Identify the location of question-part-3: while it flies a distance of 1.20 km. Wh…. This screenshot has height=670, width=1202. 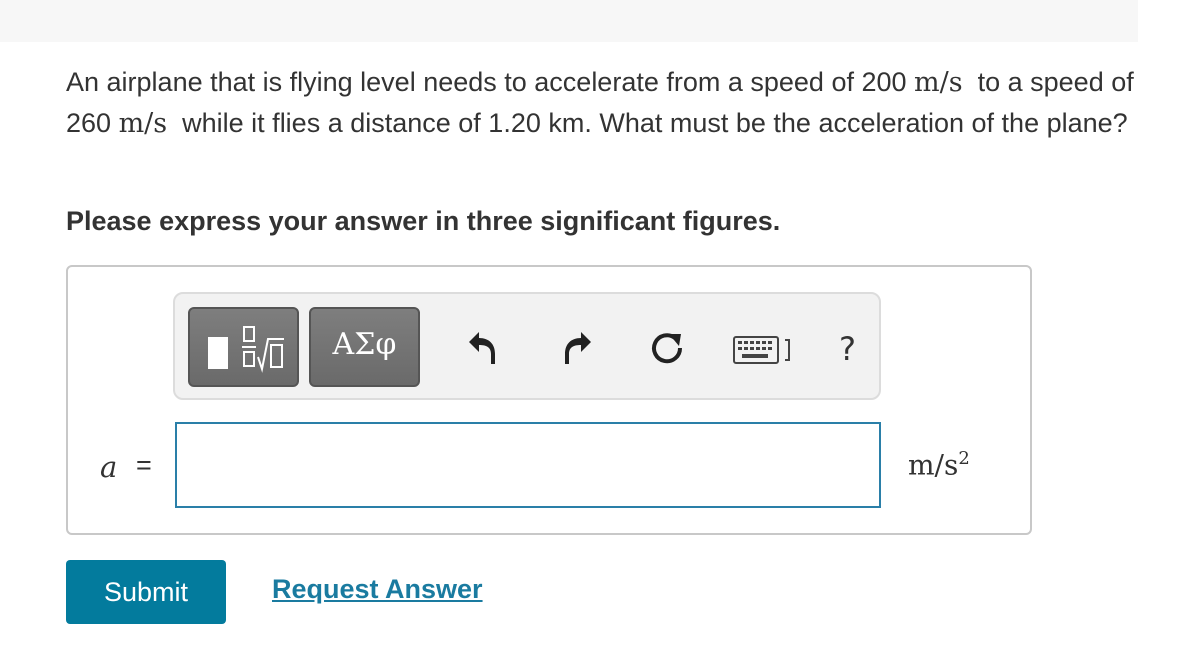
(655, 123).